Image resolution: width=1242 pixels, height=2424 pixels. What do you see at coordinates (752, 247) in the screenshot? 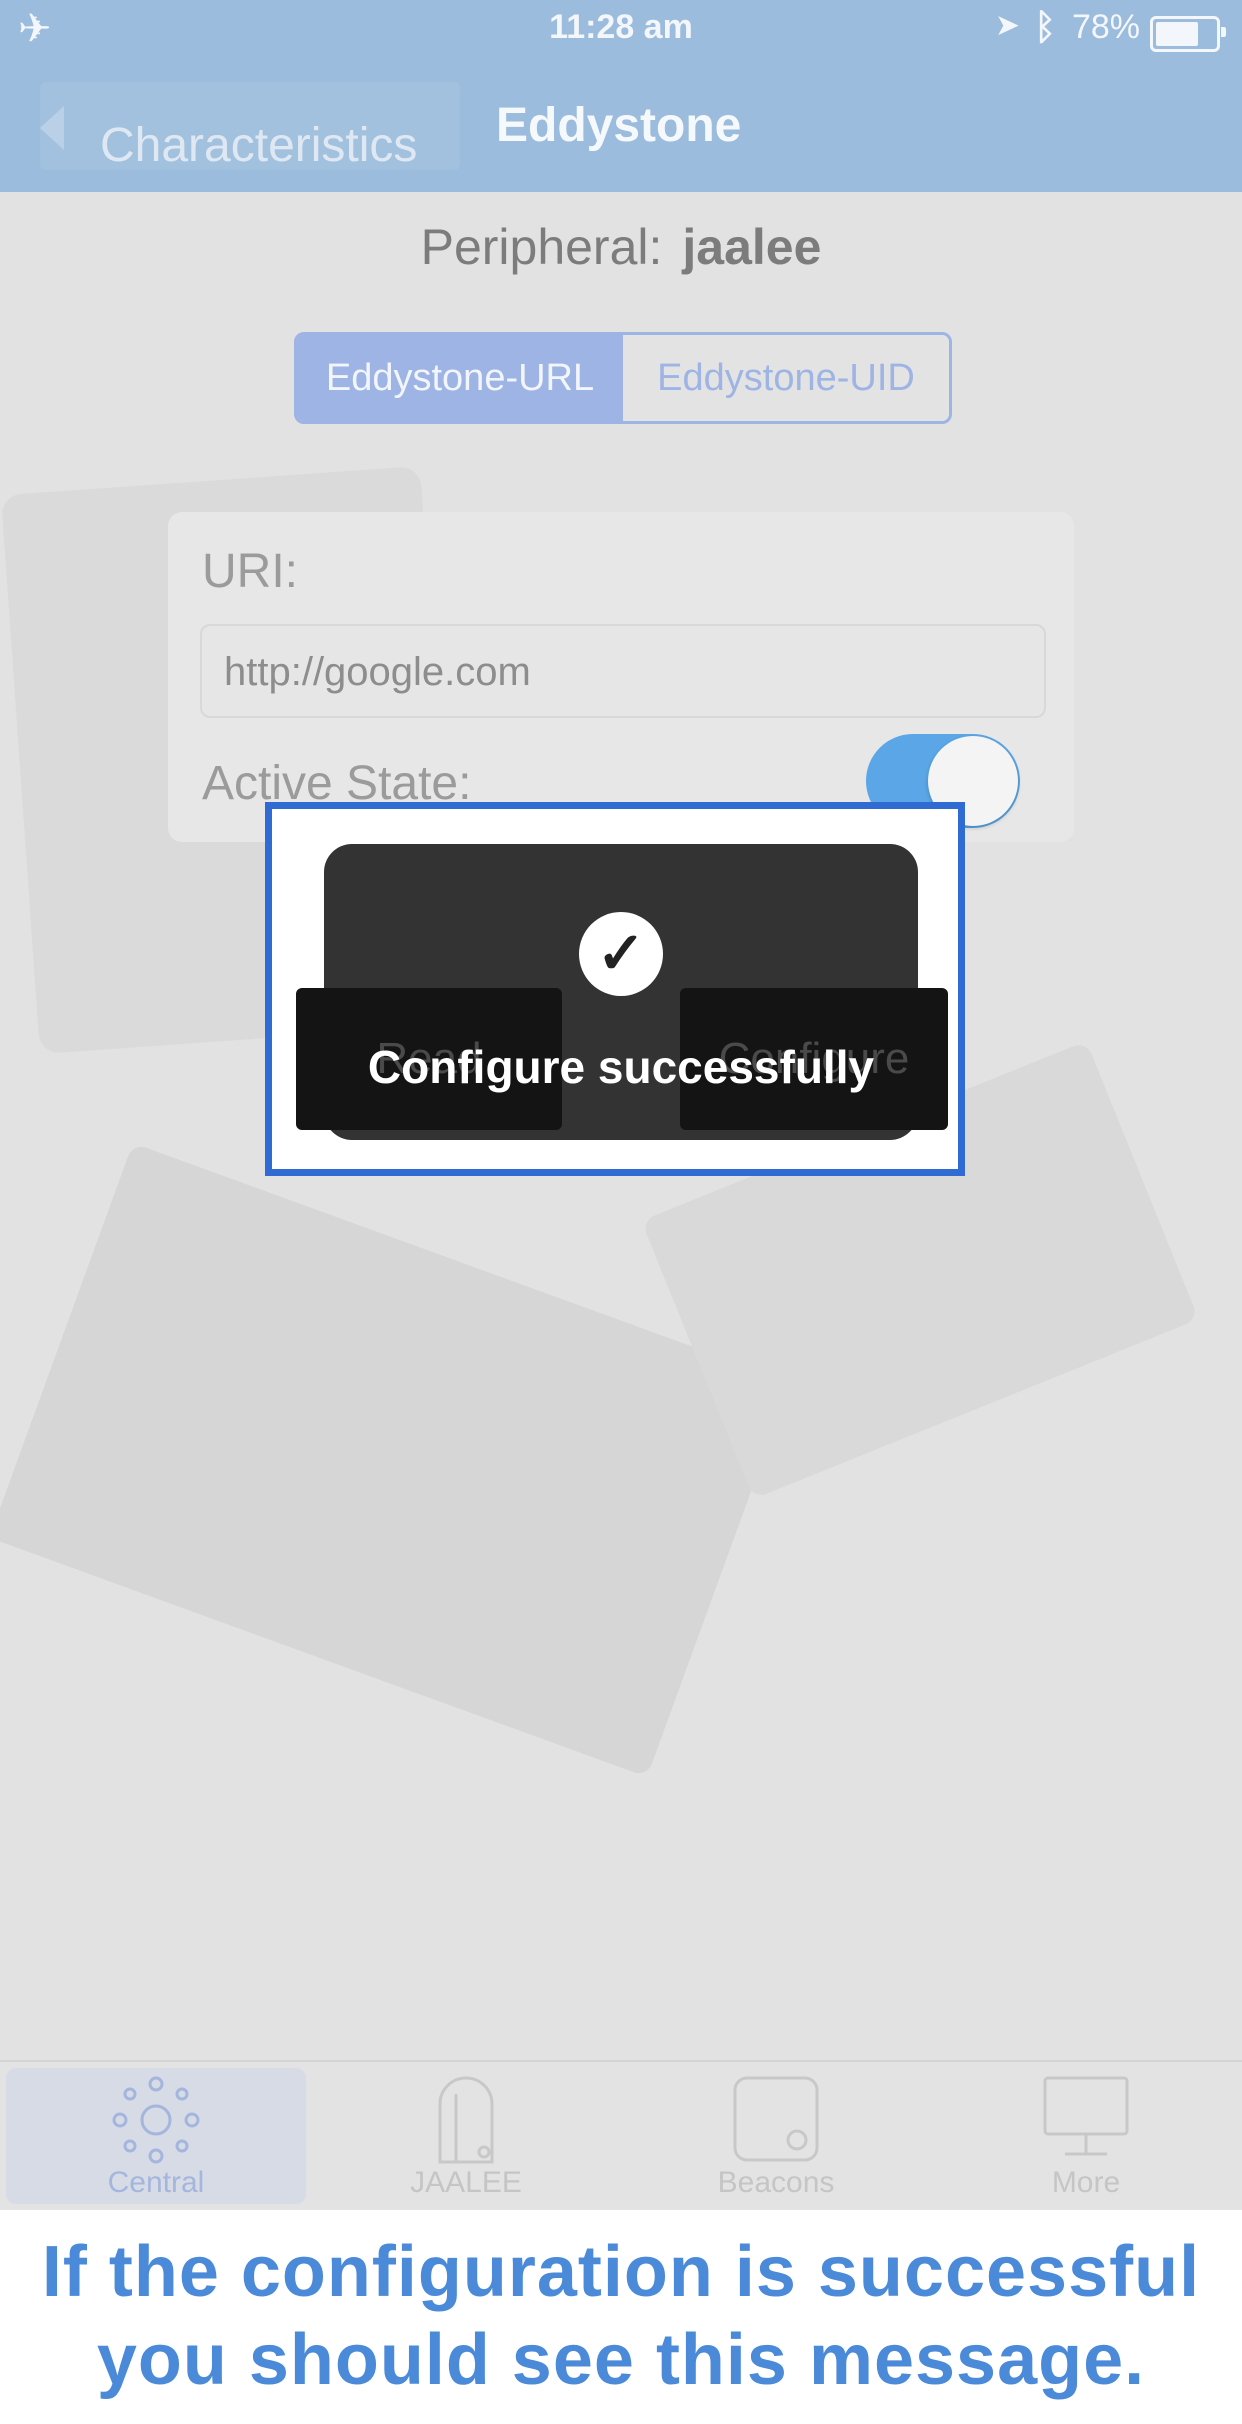
I see `peripheral-name: jaalee` at bounding box center [752, 247].